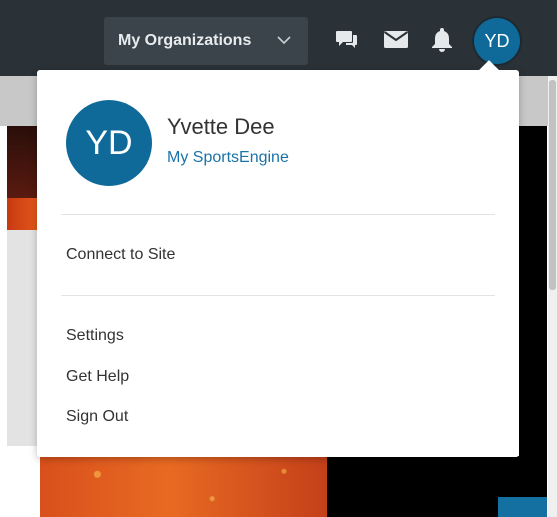 The width and height of the screenshot is (557, 517). I want to click on sign-out-item: Sign Out, so click(97, 417).